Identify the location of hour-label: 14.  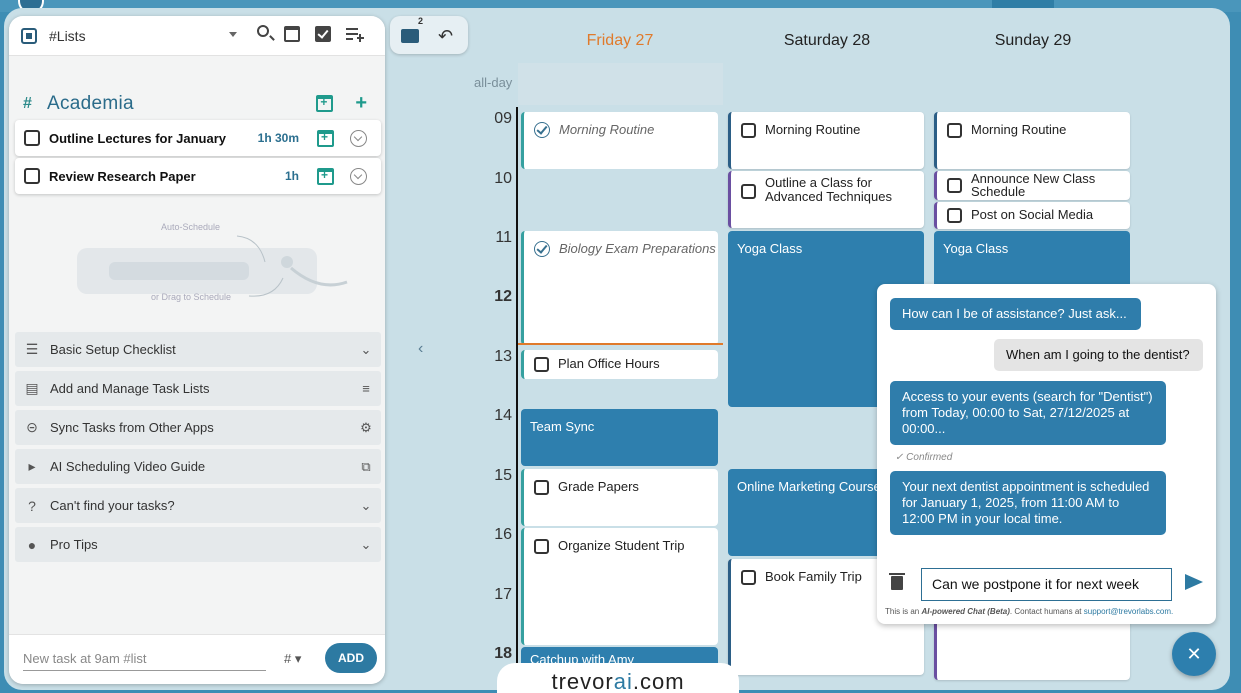
(503, 415).